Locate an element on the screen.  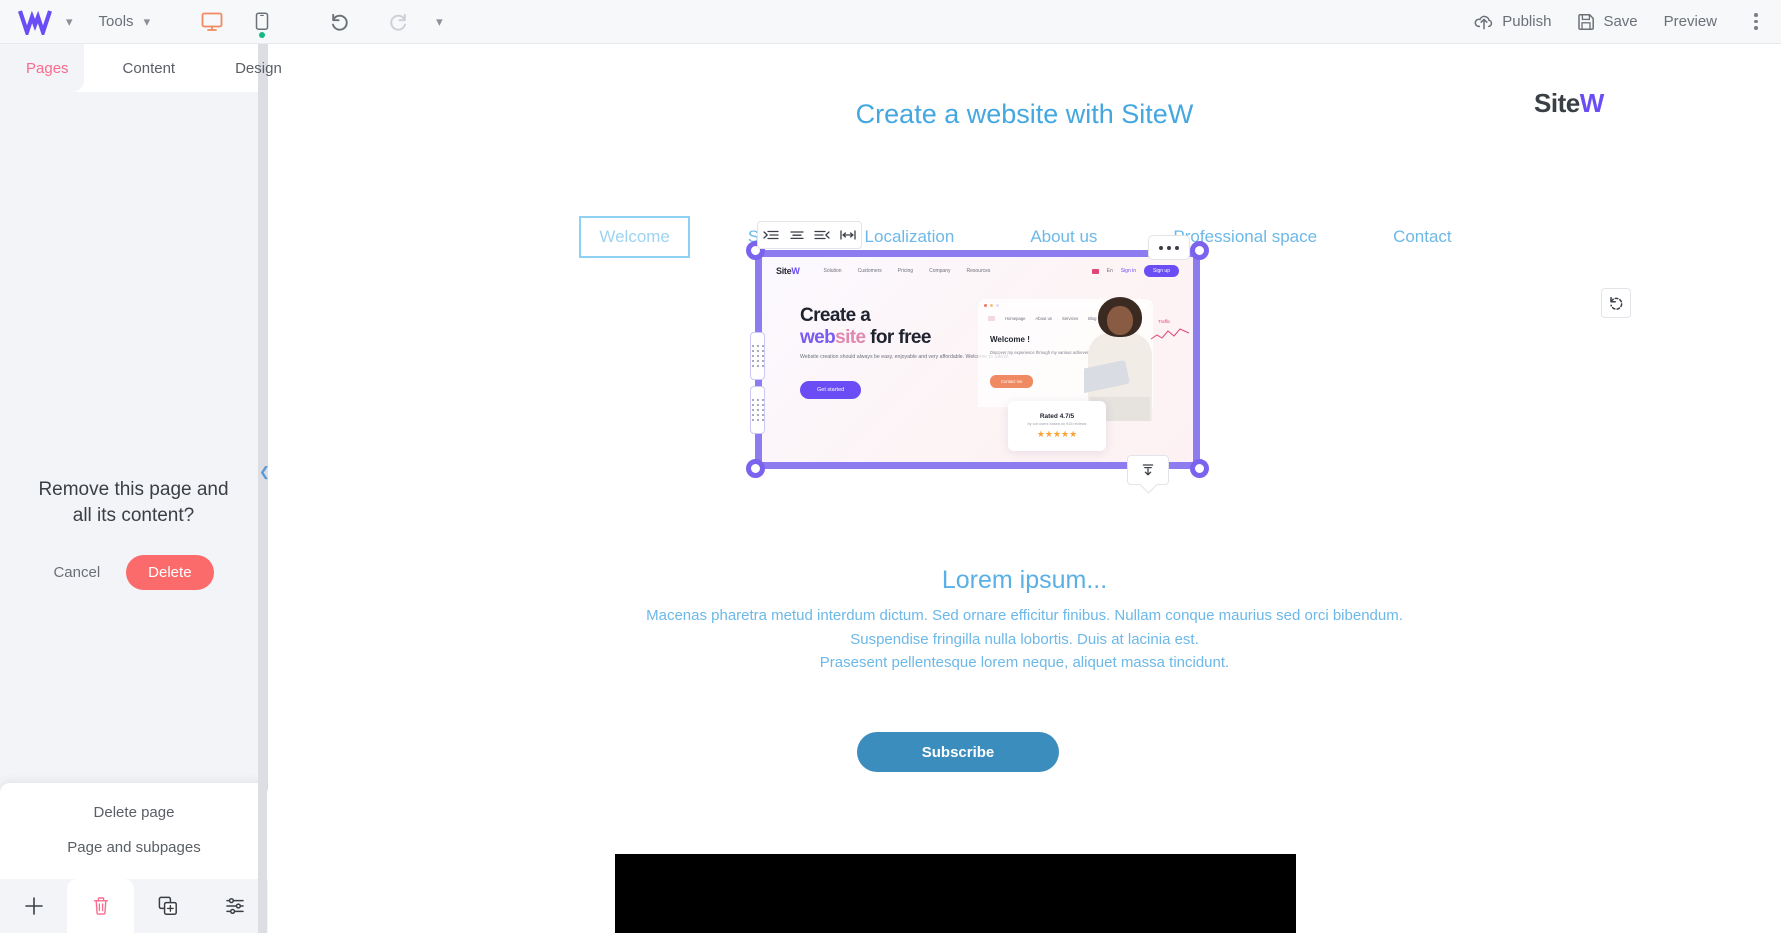
mini-nav-resources: Resources is located at coordinates (978, 271).